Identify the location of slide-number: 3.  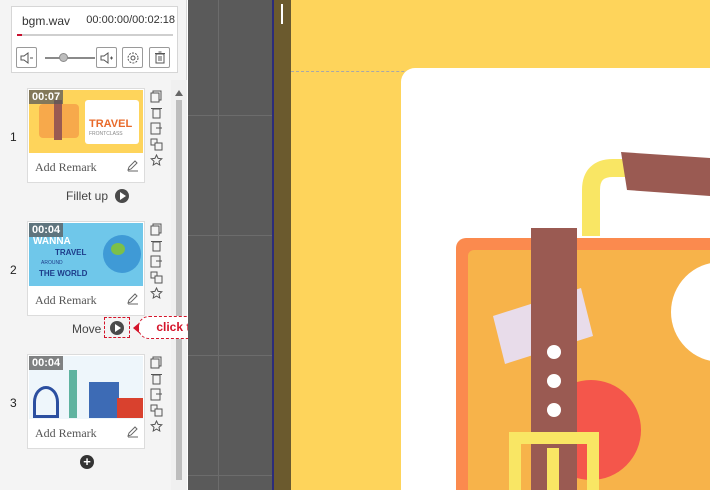
(13, 403).